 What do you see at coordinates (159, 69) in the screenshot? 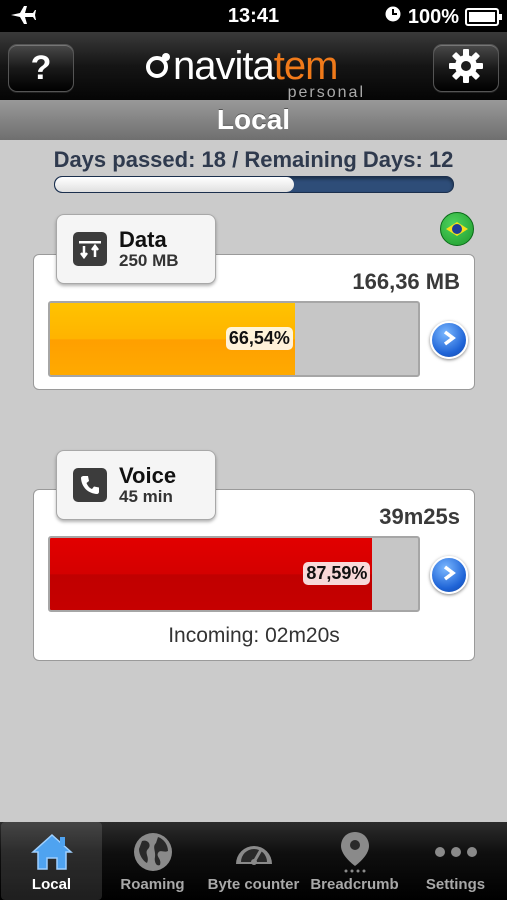
I see `logo-mark-icon` at bounding box center [159, 69].